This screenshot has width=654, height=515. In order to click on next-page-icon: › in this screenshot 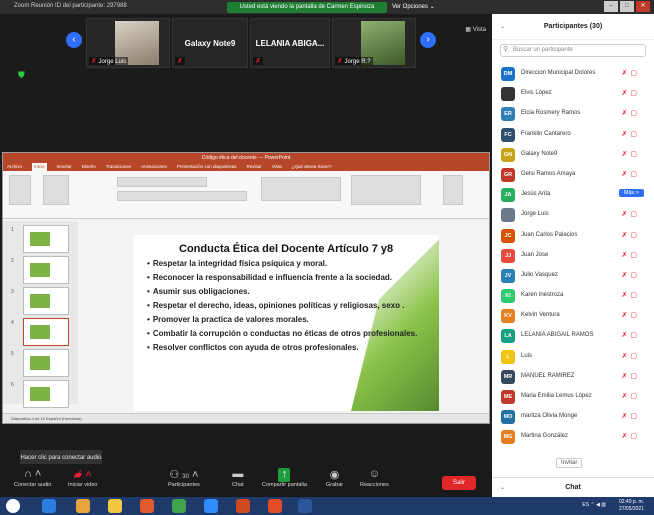, I will do `click(428, 40)`.